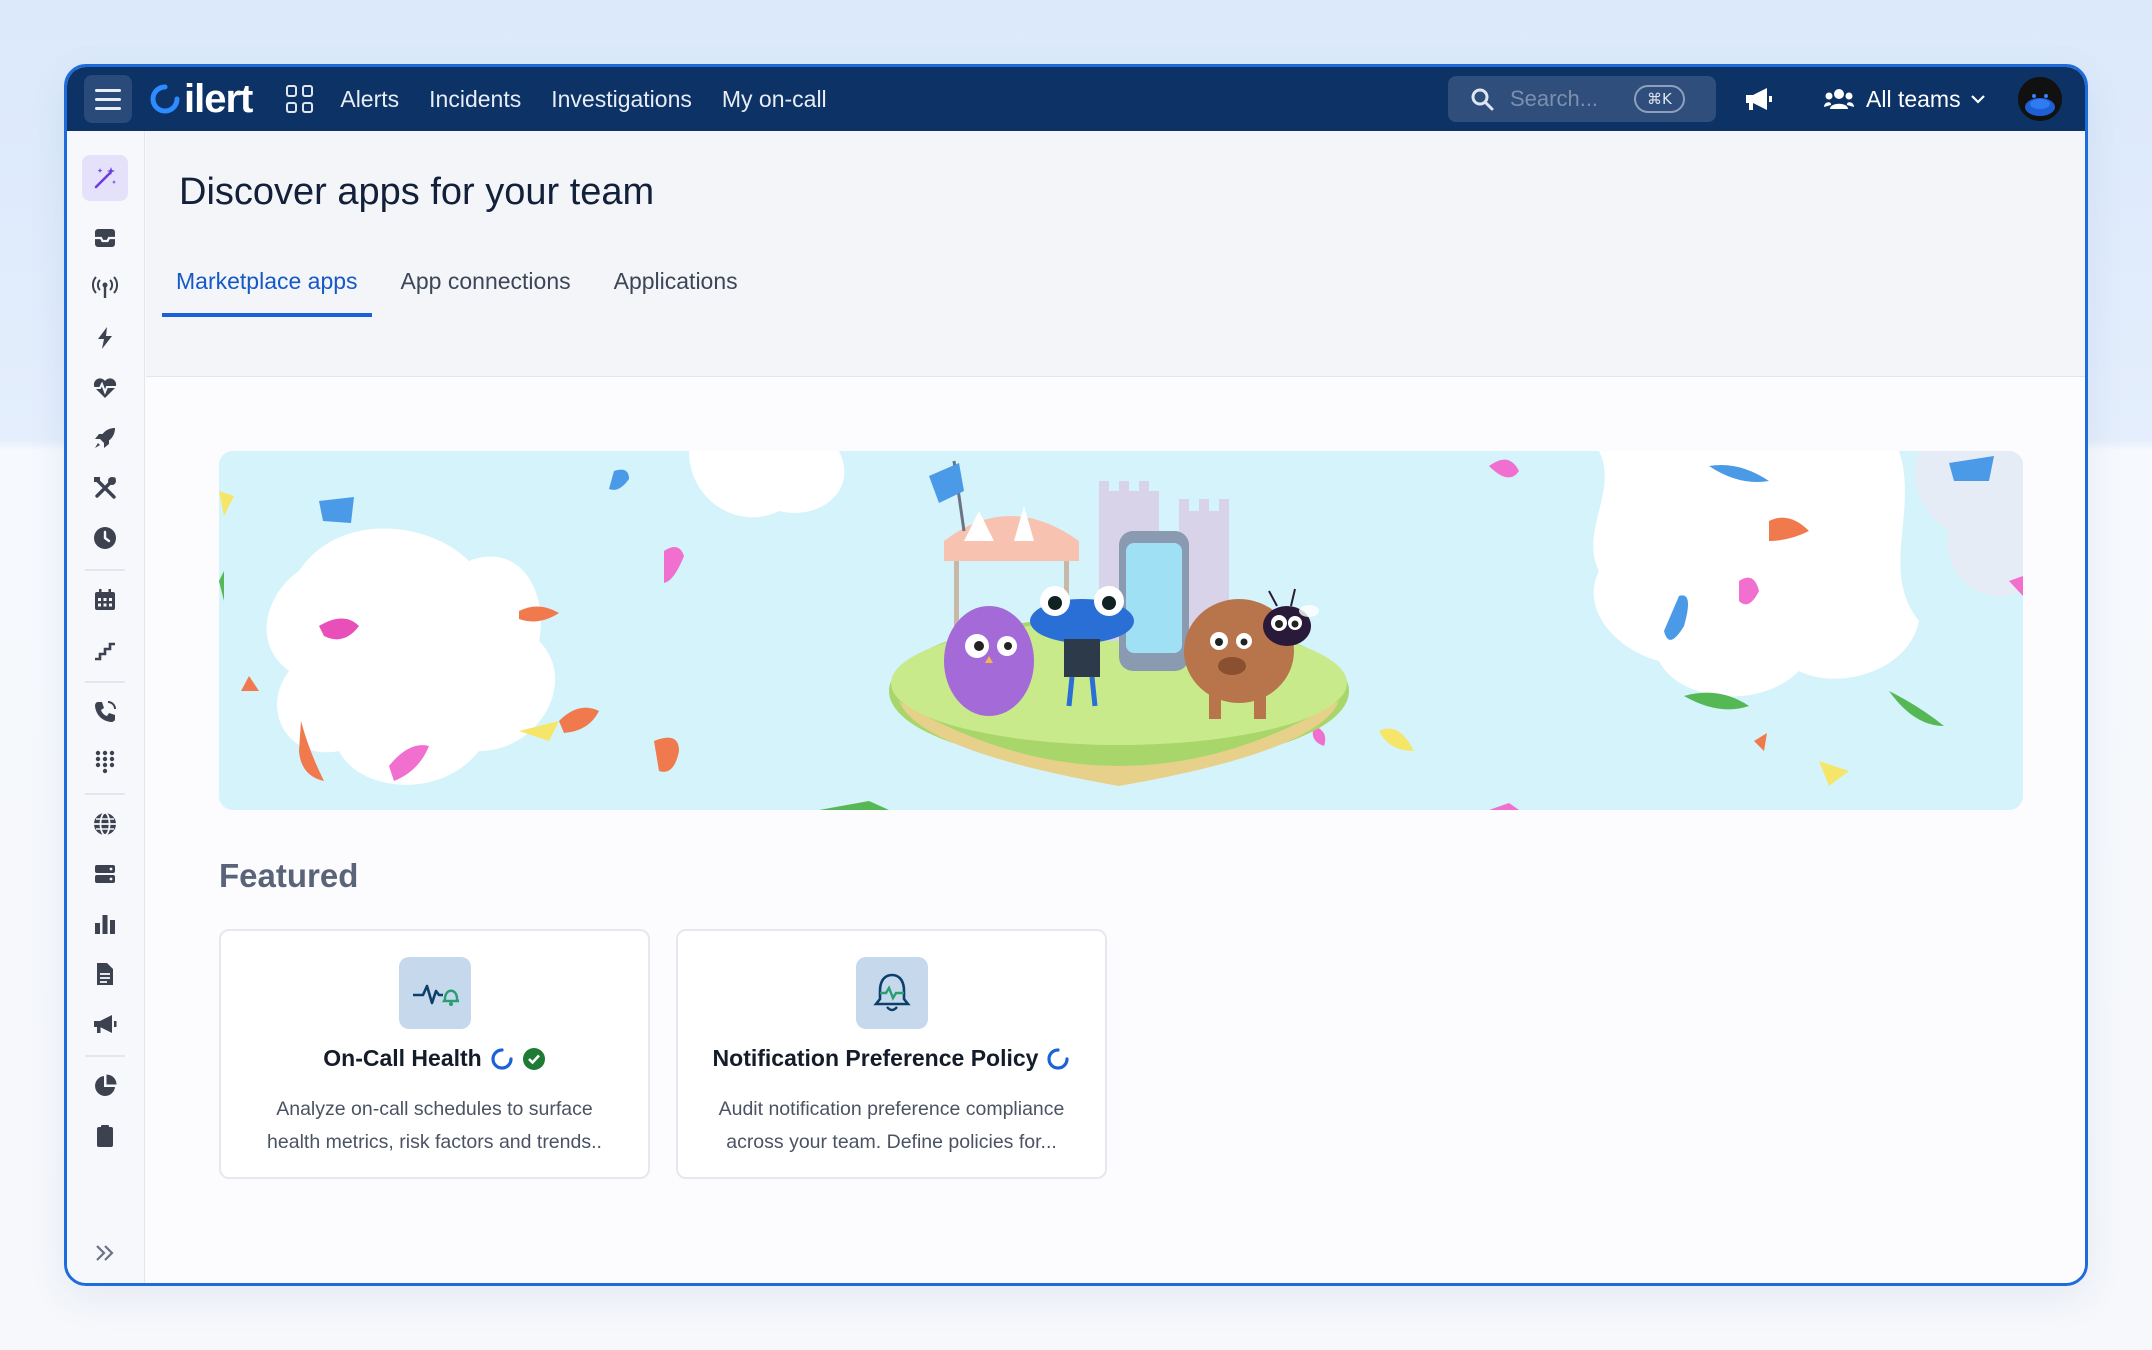 This screenshot has width=2152, height=1350. I want to click on sidebar-item-deployments, so click(105, 438).